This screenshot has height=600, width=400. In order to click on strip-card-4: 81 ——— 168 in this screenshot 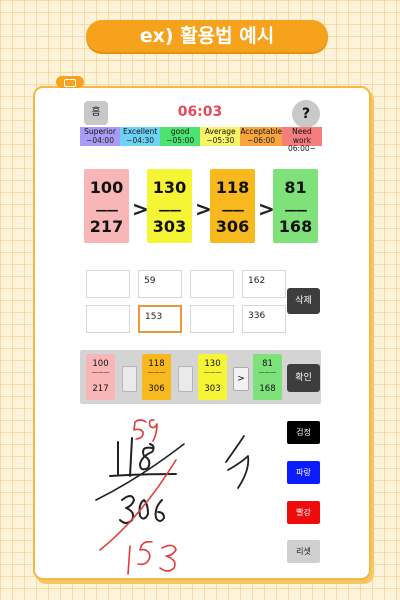, I will do `click(267, 377)`.